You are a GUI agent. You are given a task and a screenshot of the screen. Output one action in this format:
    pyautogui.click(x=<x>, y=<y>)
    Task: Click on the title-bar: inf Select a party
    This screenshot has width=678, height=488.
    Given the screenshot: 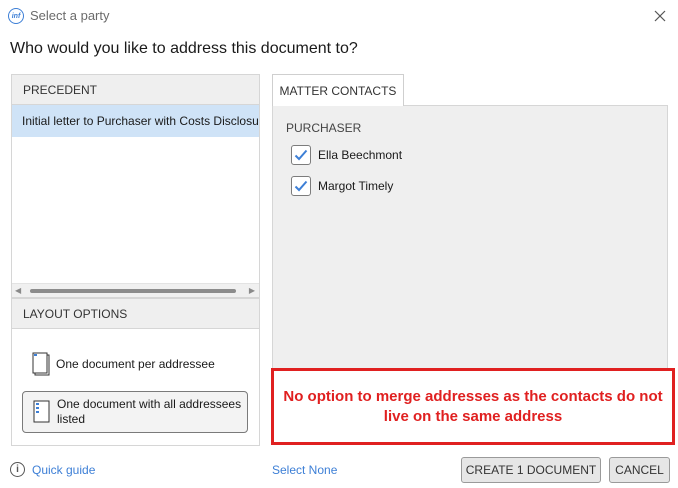 What is the action you would take?
    pyautogui.click(x=339, y=16)
    